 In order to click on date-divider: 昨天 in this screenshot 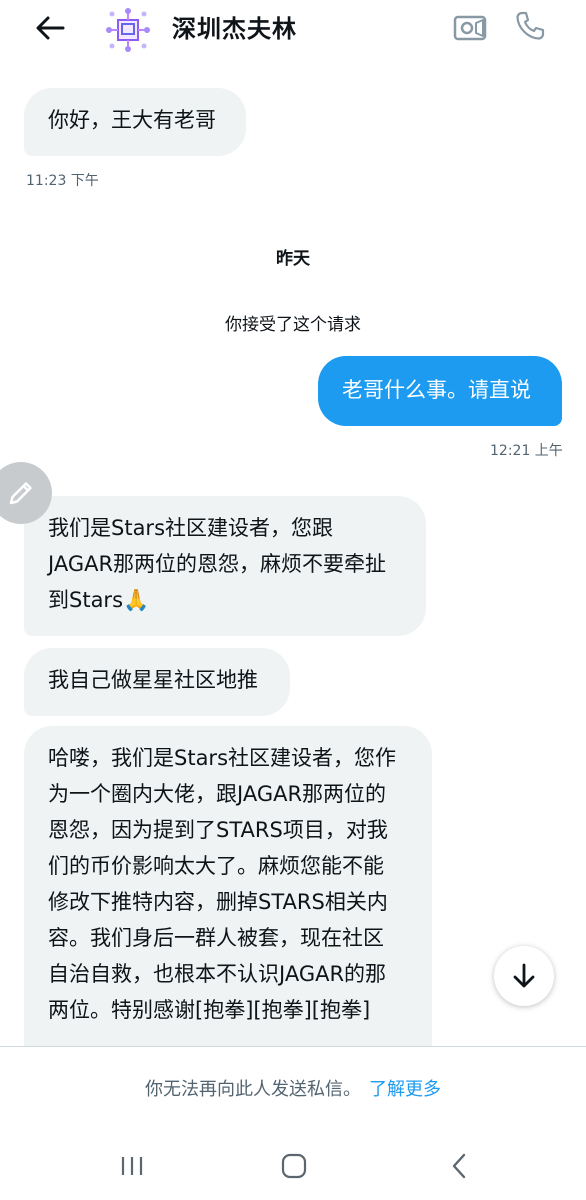, I will do `click(293, 259)`.